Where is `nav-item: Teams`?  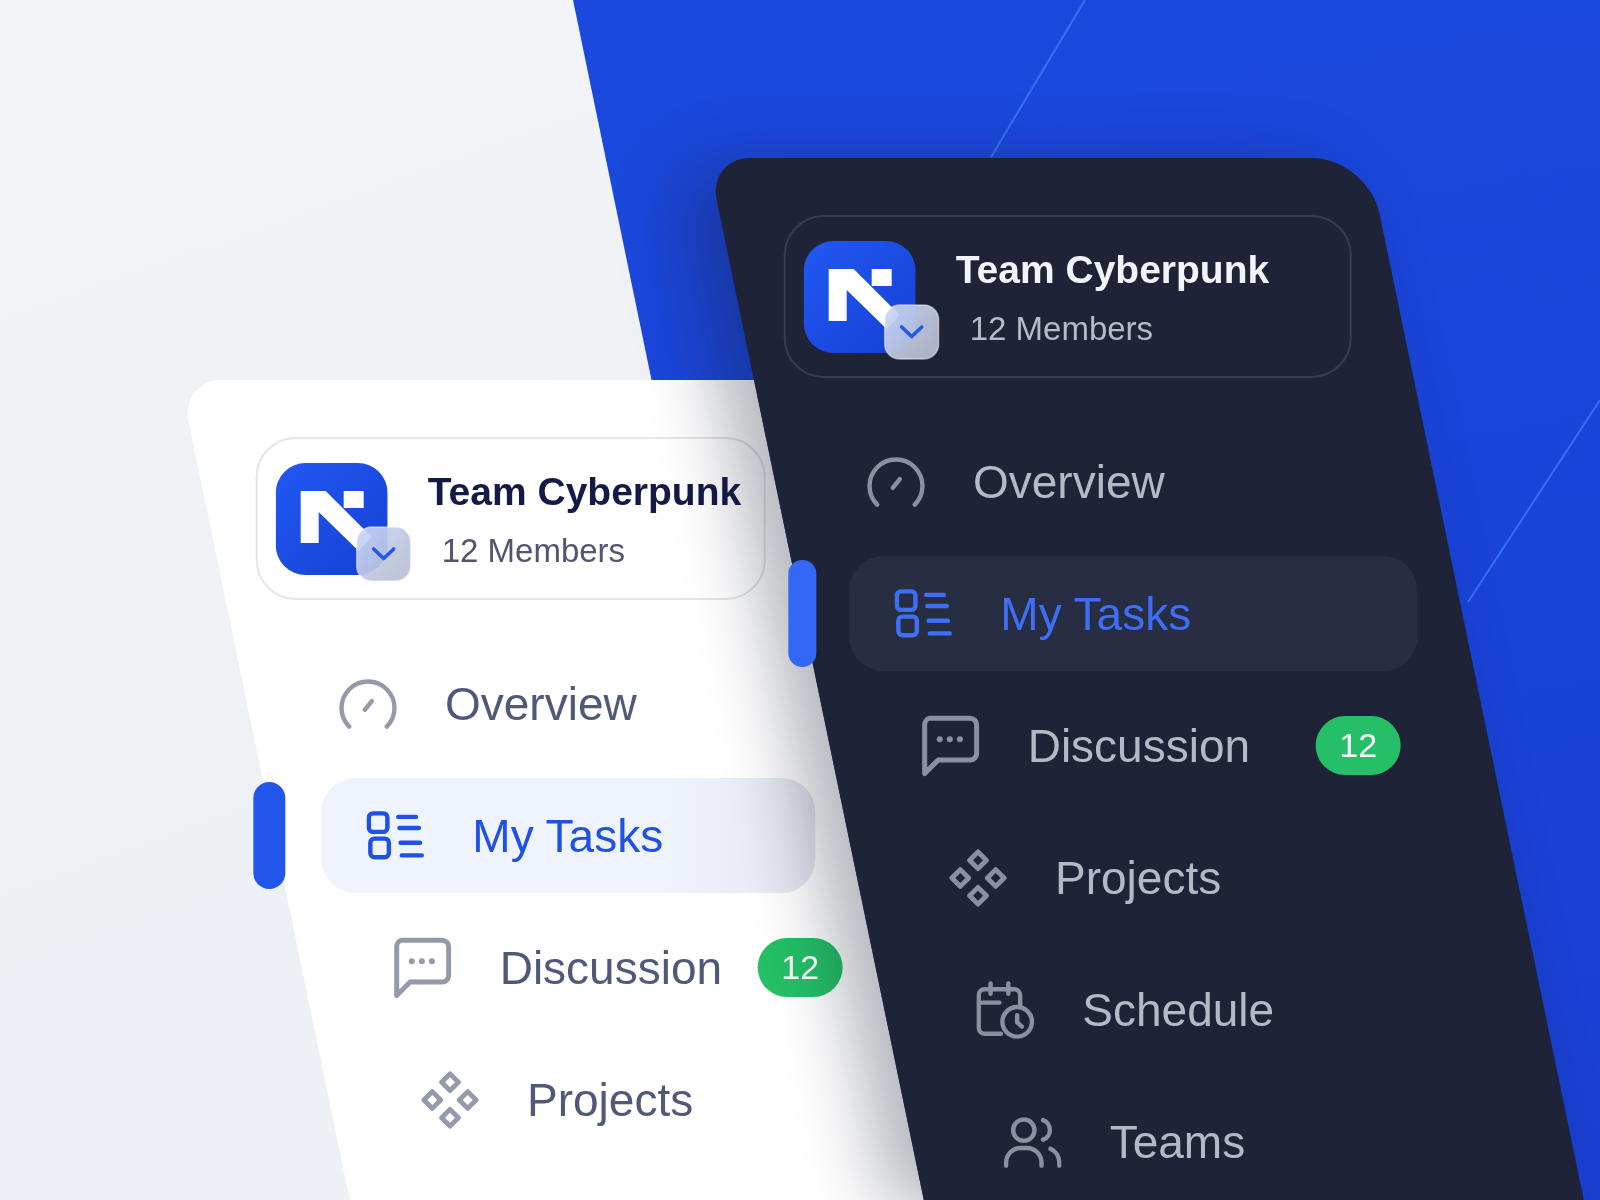
nav-item: Teams is located at coordinates (1242, 1141).